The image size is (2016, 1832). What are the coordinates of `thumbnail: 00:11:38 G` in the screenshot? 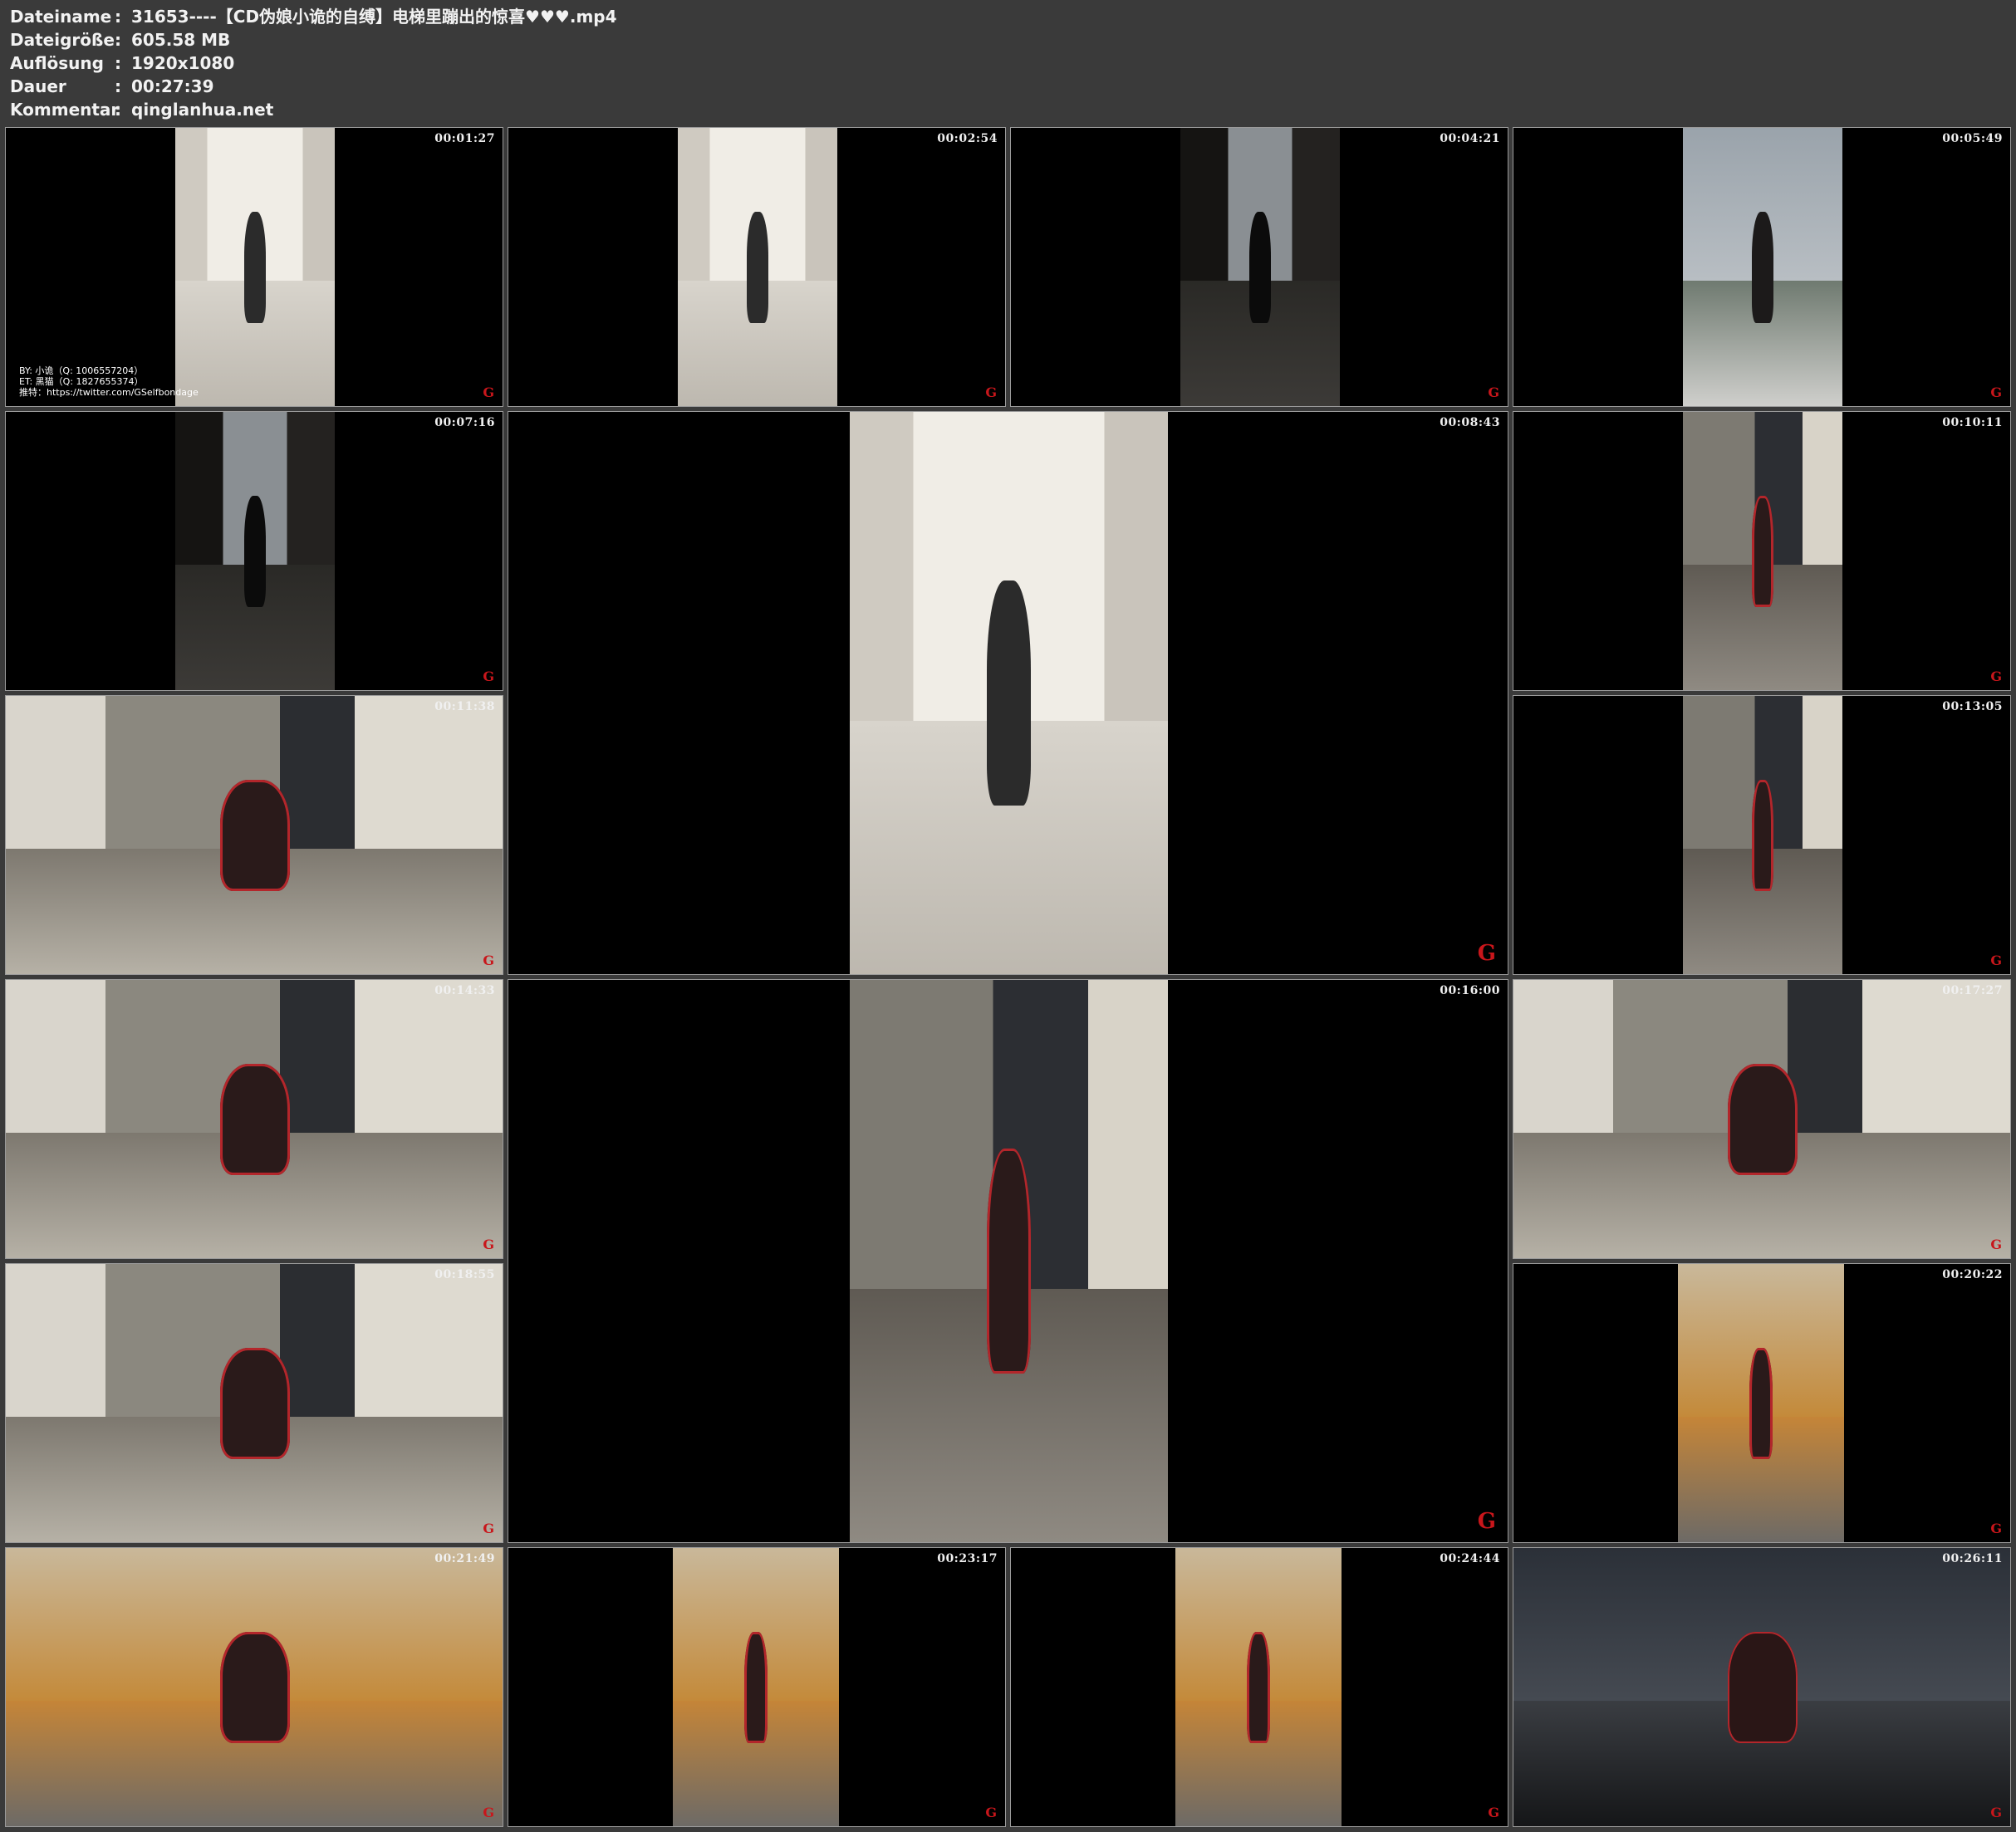 It's located at (254, 835).